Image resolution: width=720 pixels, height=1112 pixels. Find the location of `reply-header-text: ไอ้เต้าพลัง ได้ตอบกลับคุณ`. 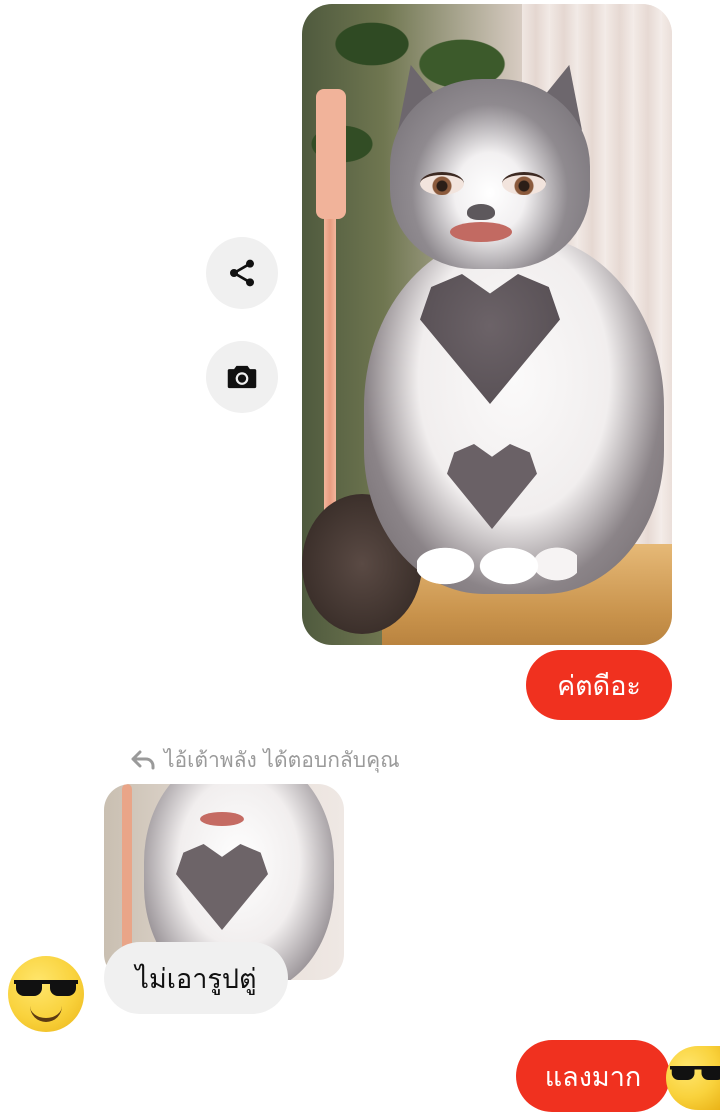

reply-header-text: ไอ้เต้าพลัง ได้ตอบกลับคุณ is located at coordinates (282, 759).